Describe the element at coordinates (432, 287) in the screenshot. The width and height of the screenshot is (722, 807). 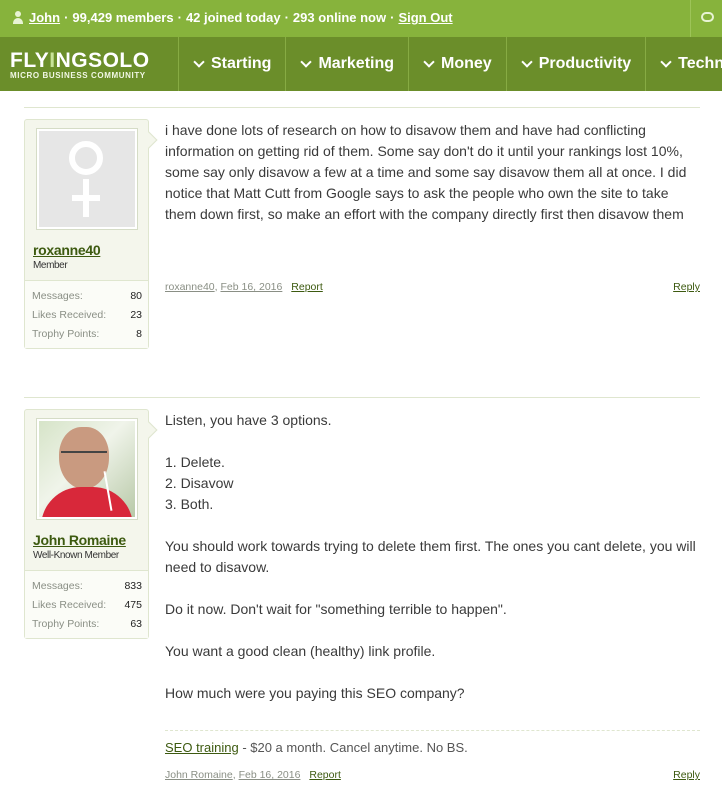
I see `post-meta: roxanne40, Feb 16, 2016 Report Reply` at that location.